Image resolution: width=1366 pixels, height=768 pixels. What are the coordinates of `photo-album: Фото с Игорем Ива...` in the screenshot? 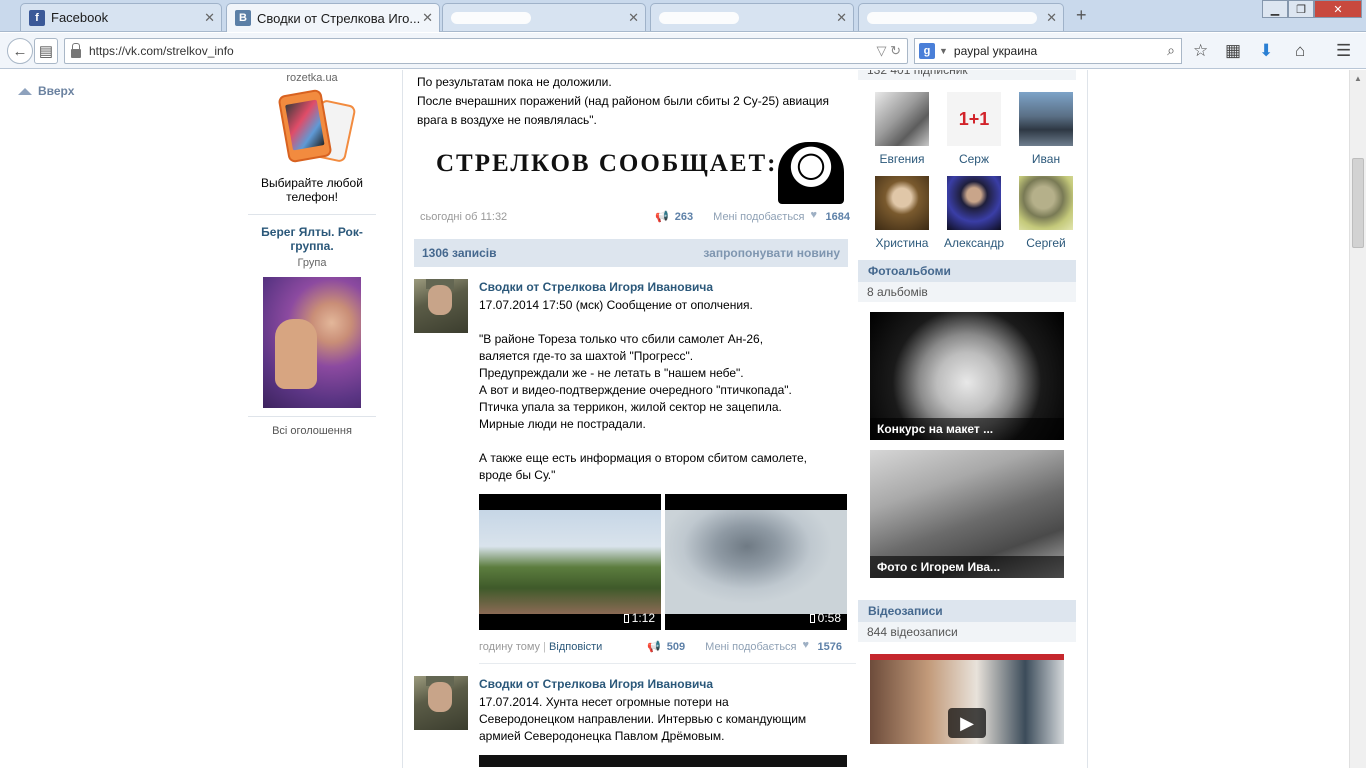 It's located at (967, 514).